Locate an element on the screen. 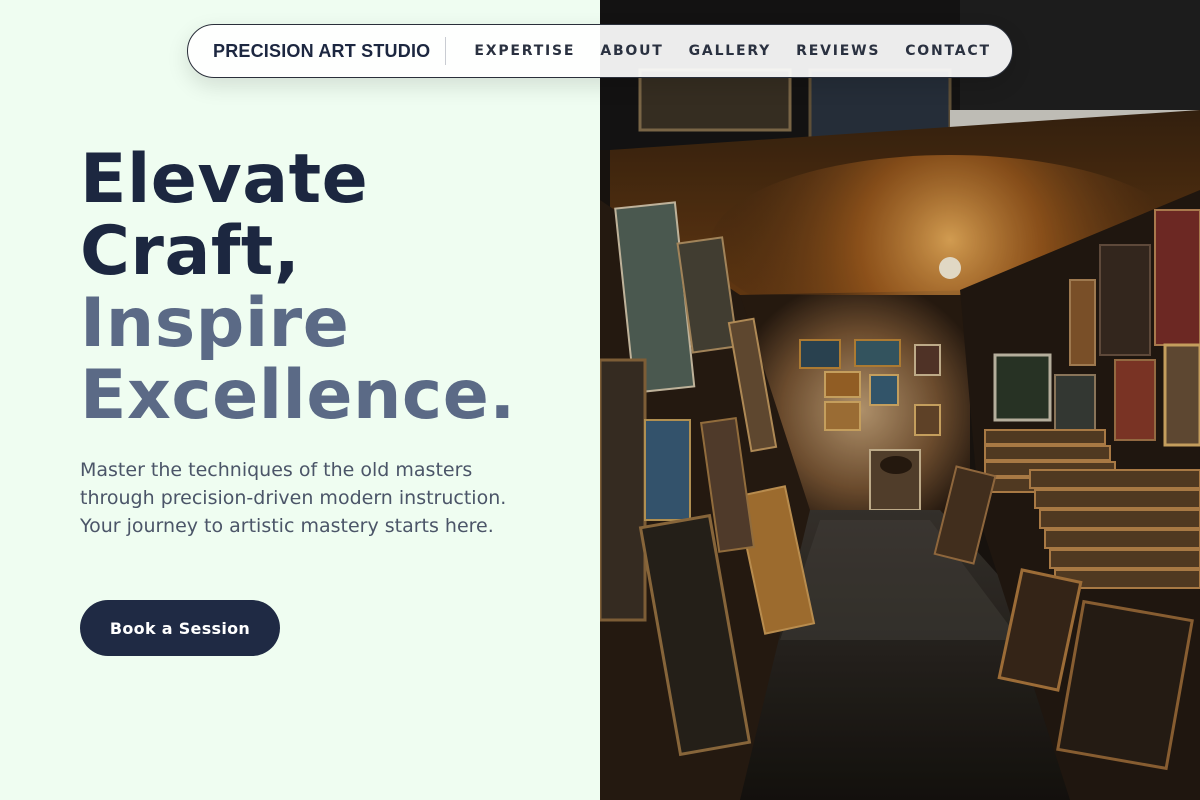 The image size is (1200, 800). headline-line-4: Excellence. is located at coordinates (298, 395).